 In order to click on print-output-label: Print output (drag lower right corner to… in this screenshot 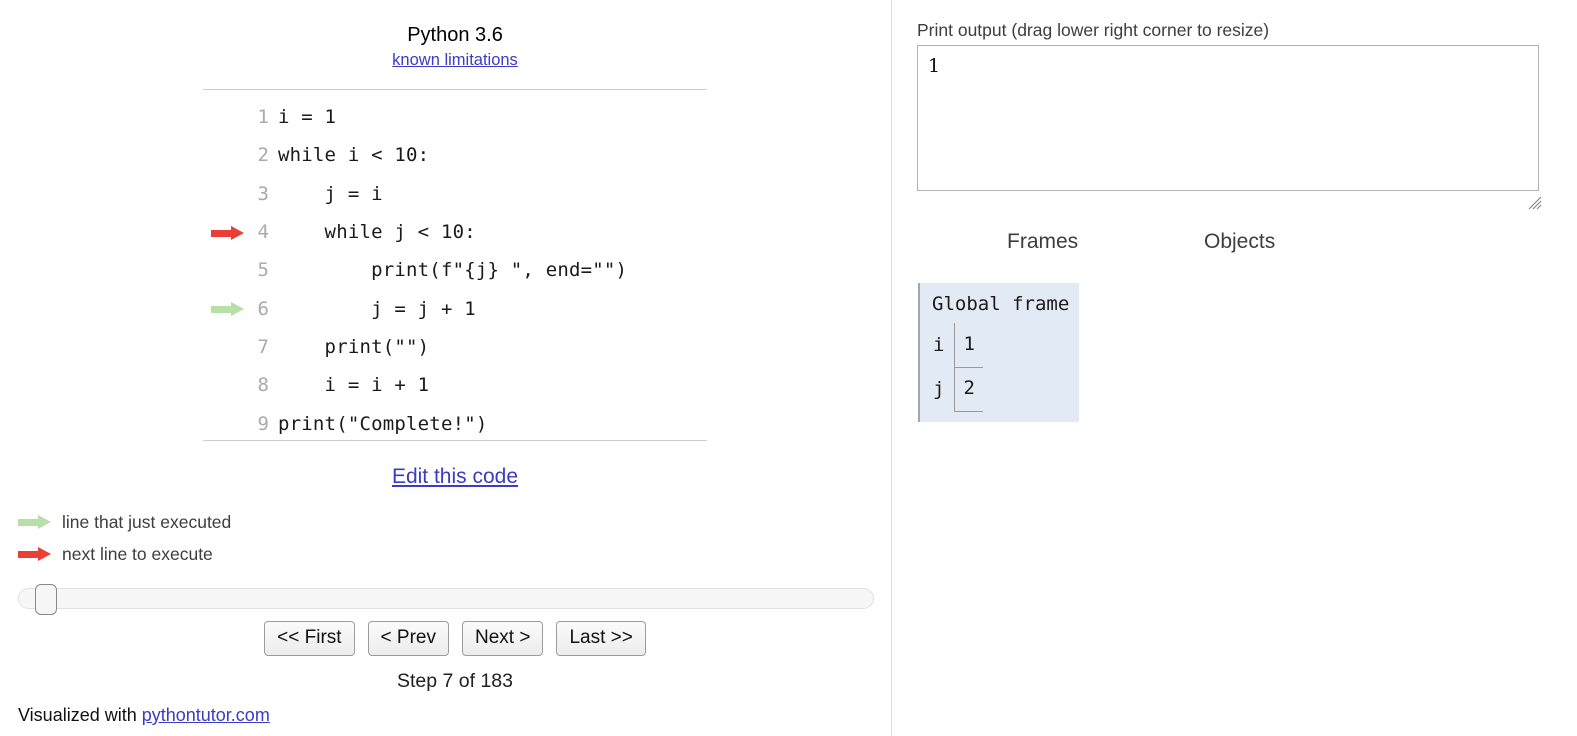, I will do `click(1093, 30)`.